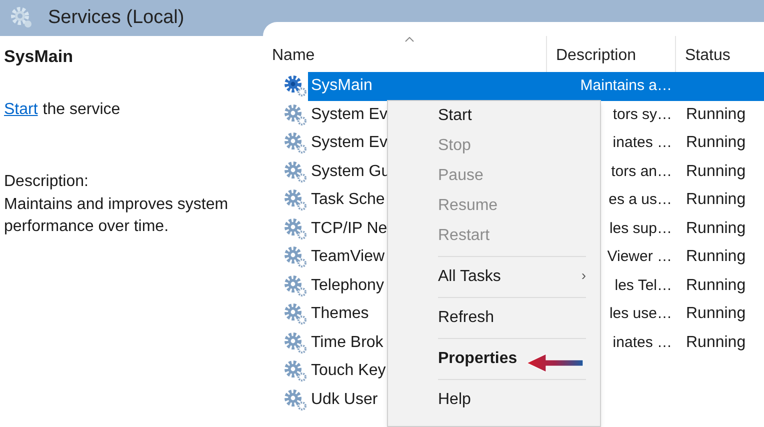 The width and height of the screenshot is (764, 427). I want to click on menu-item: Properties, so click(512, 359).